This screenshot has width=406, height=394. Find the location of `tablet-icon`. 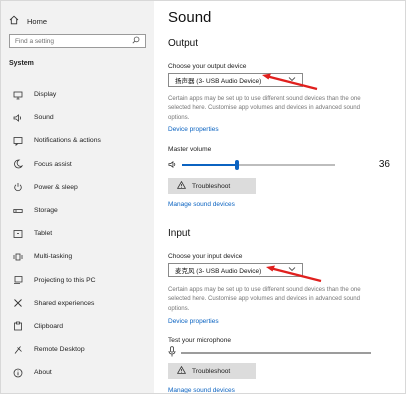

tablet-icon is located at coordinates (18, 234).